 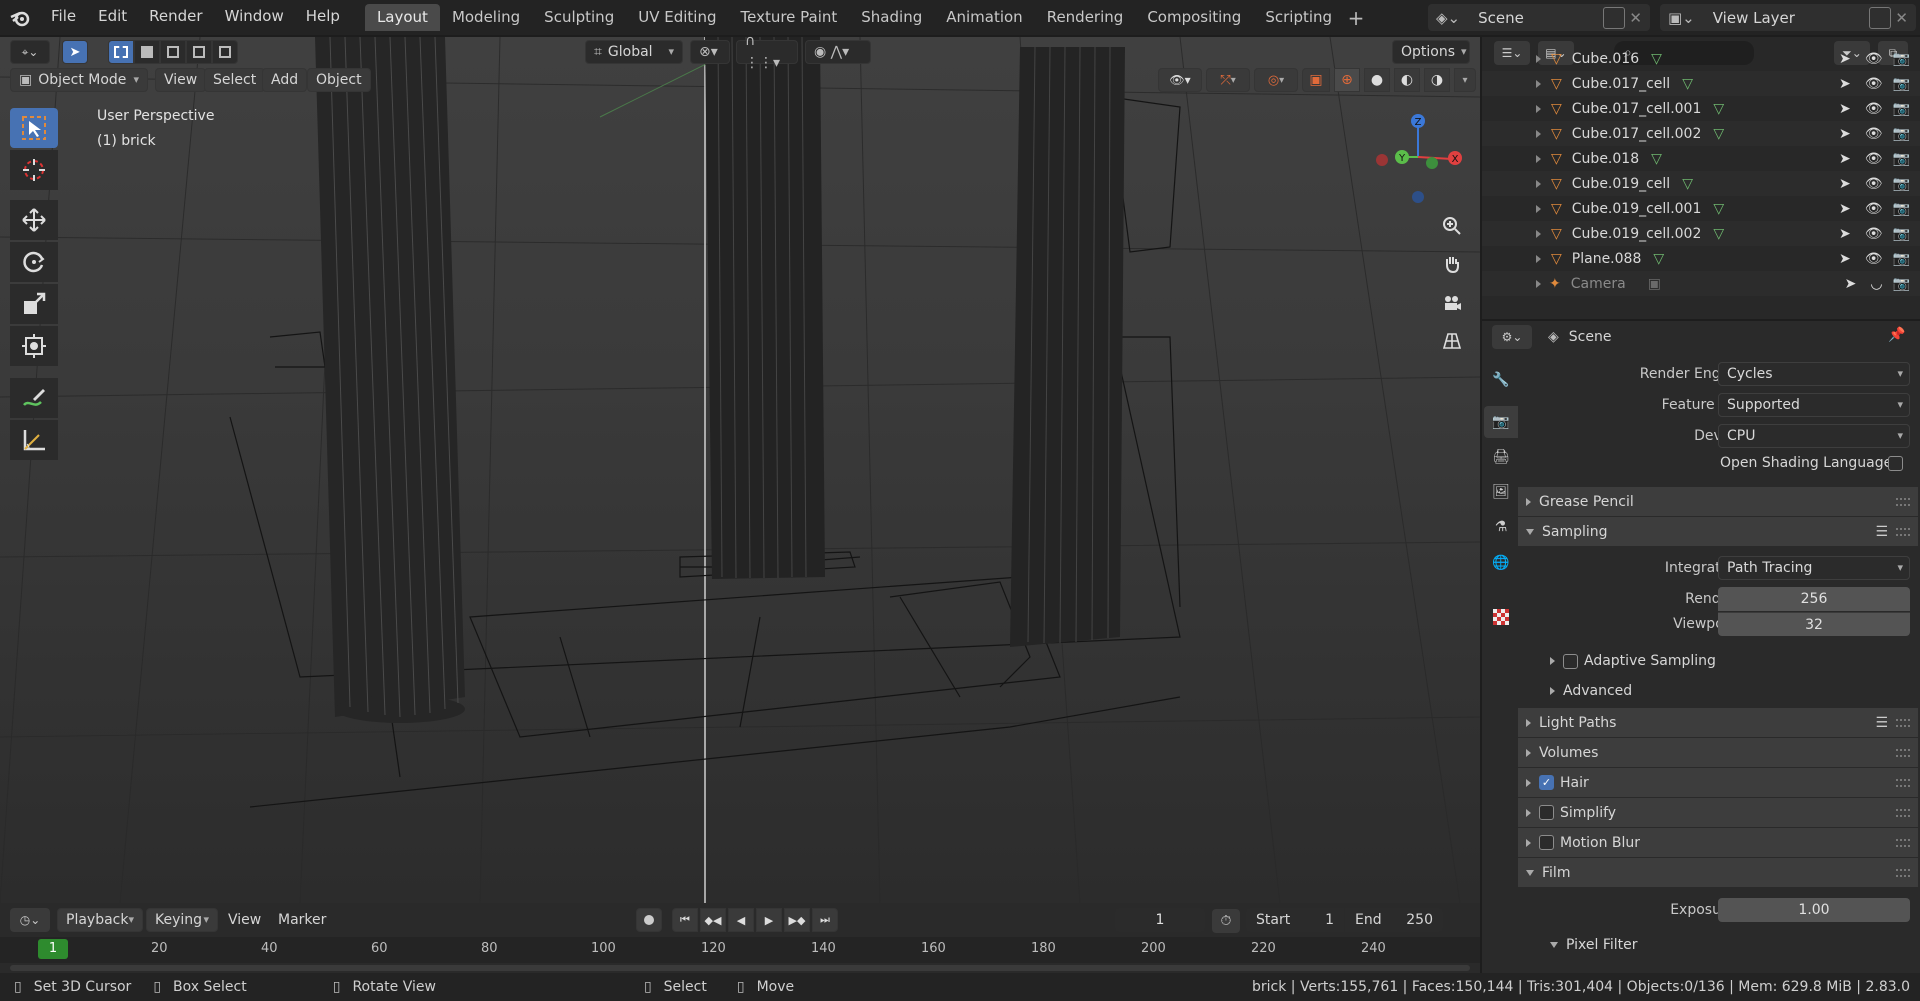 What do you see at coordinates (244, 920) in the screenshot?
I see `timeline-view-menu: View` at bounding box center [244, 920].